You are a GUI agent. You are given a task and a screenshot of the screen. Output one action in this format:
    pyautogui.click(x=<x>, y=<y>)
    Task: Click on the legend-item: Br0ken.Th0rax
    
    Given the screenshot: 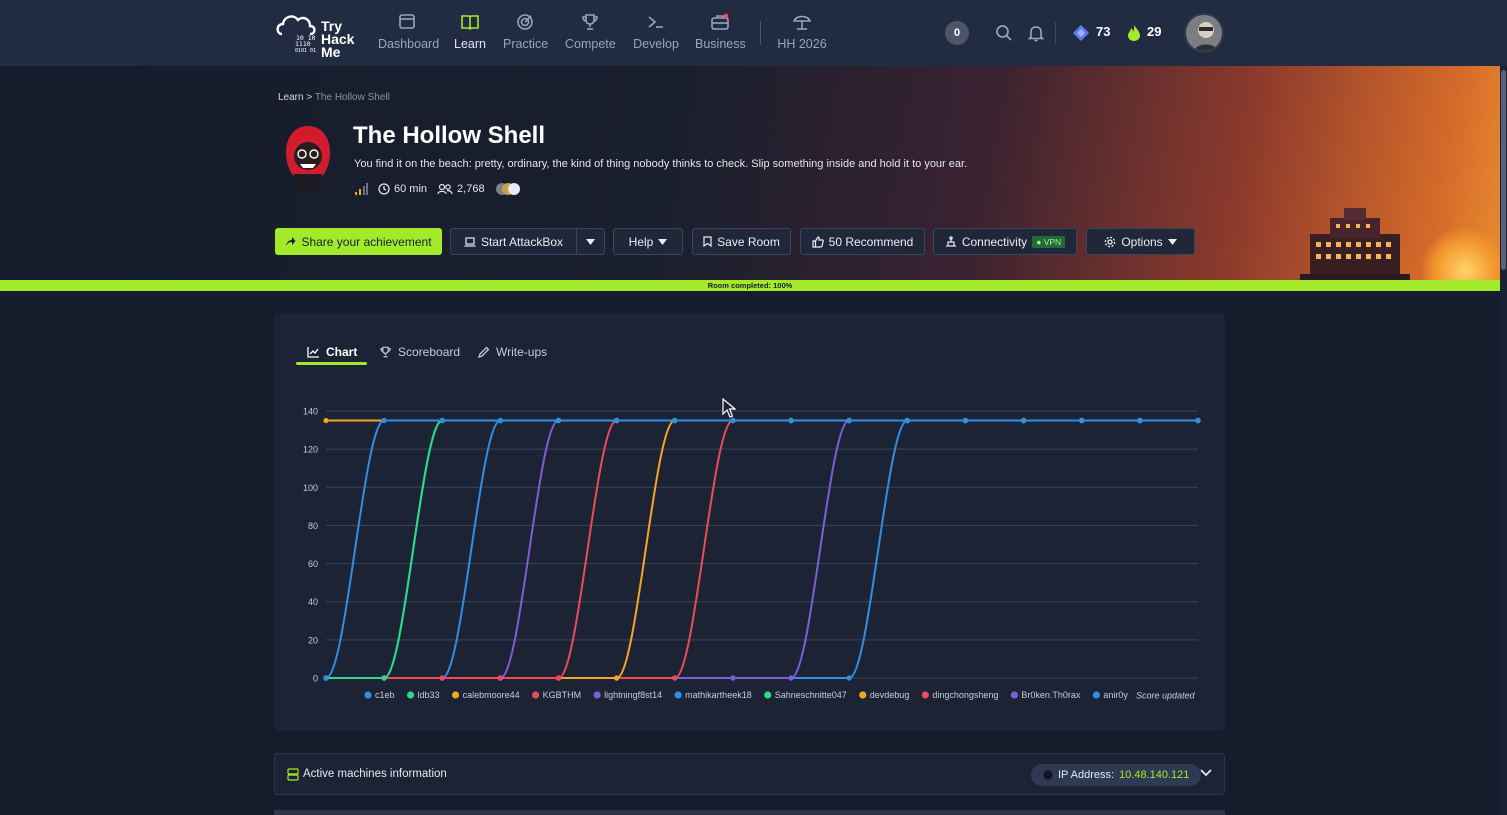 What is the action you would take?
    pyautogui.click(x=1045, y=695)
    